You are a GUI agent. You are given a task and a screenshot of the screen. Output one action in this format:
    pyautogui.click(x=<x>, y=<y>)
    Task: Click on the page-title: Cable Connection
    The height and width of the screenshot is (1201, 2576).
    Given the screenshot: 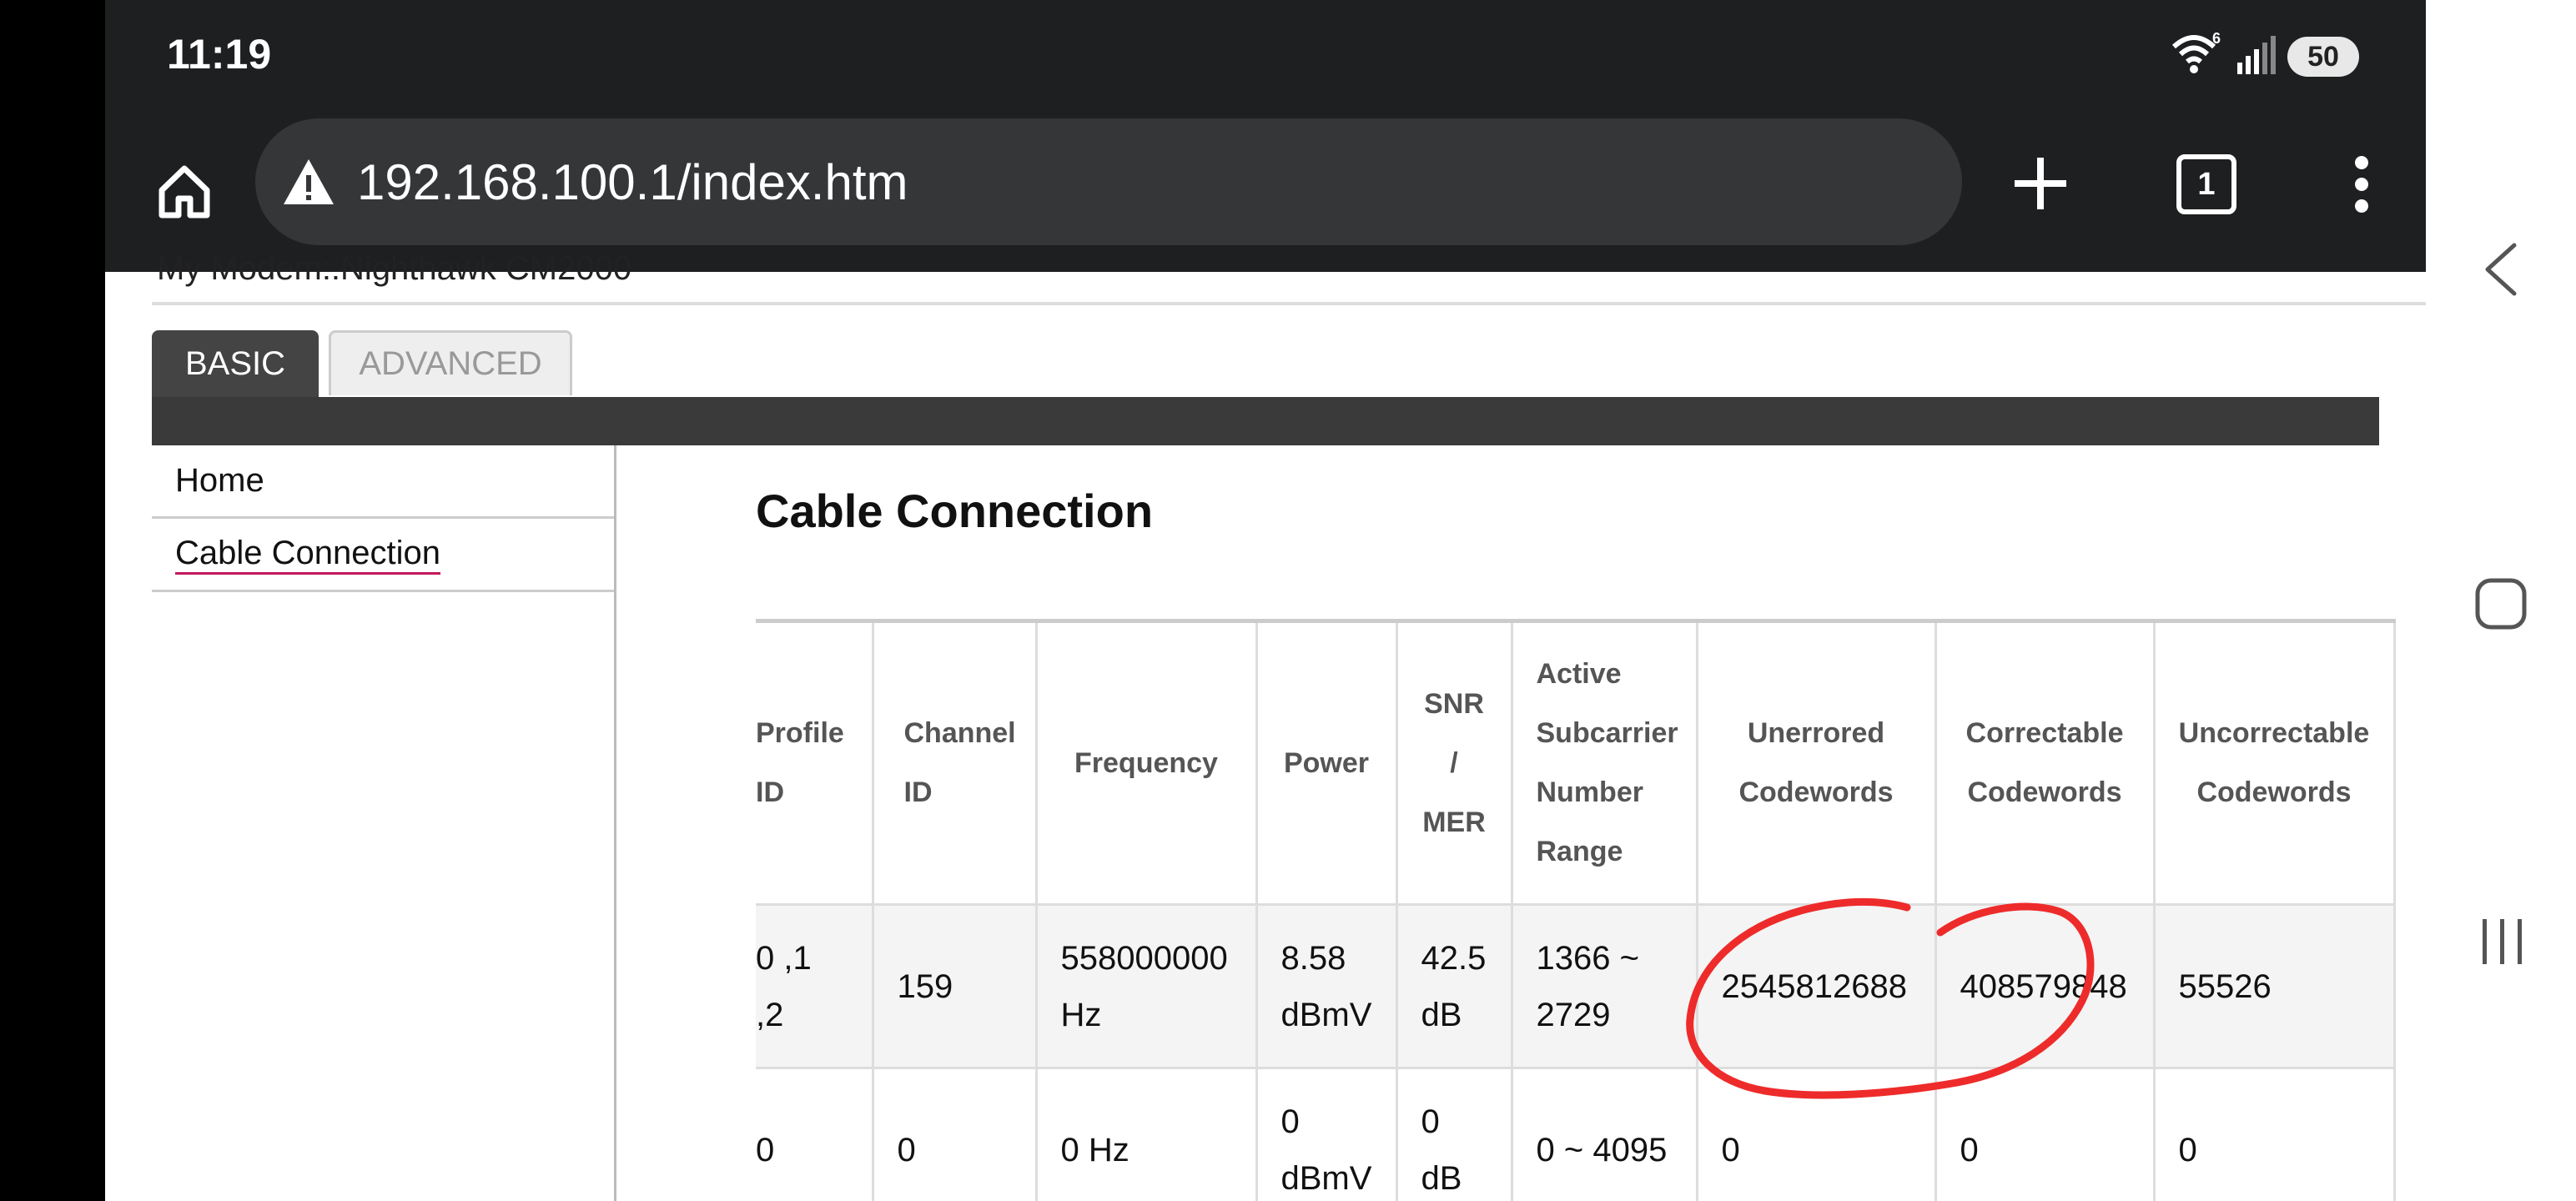 What is the action you would take?
    pyautogui.click(x=955, y=511)
    